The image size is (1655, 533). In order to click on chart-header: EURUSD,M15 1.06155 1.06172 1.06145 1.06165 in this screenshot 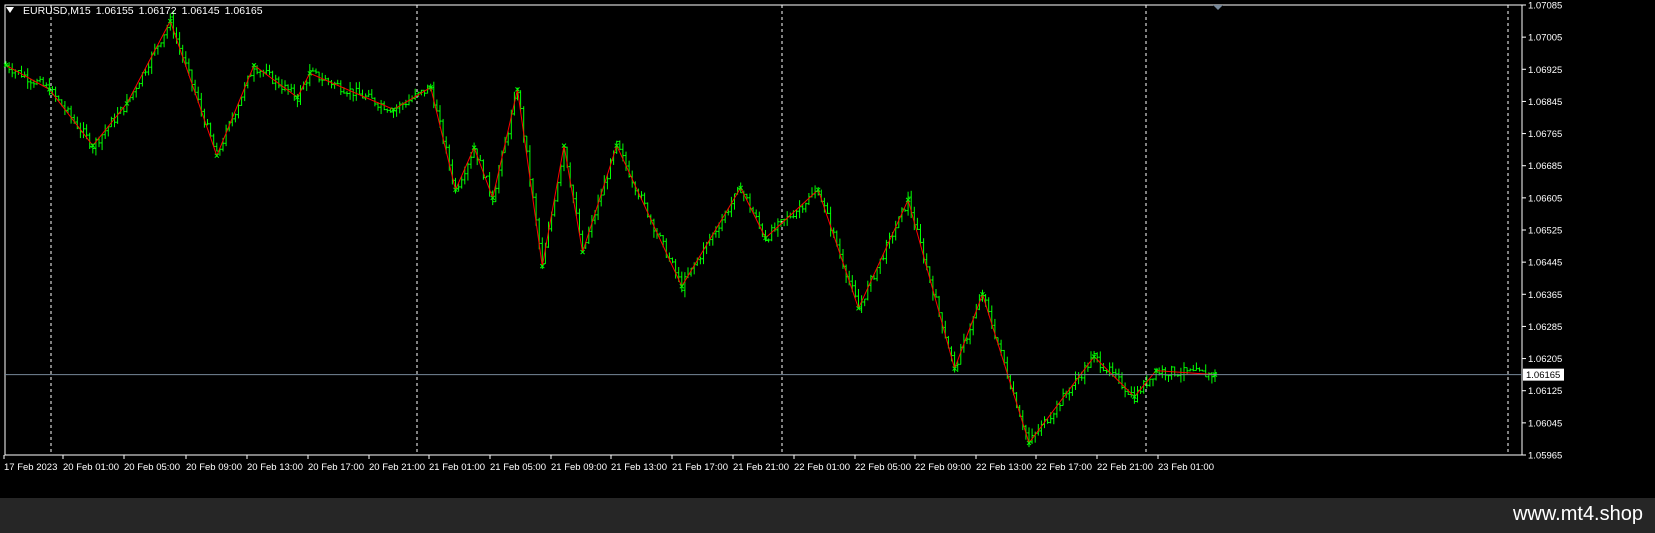, I will do `click(134, 11)`.